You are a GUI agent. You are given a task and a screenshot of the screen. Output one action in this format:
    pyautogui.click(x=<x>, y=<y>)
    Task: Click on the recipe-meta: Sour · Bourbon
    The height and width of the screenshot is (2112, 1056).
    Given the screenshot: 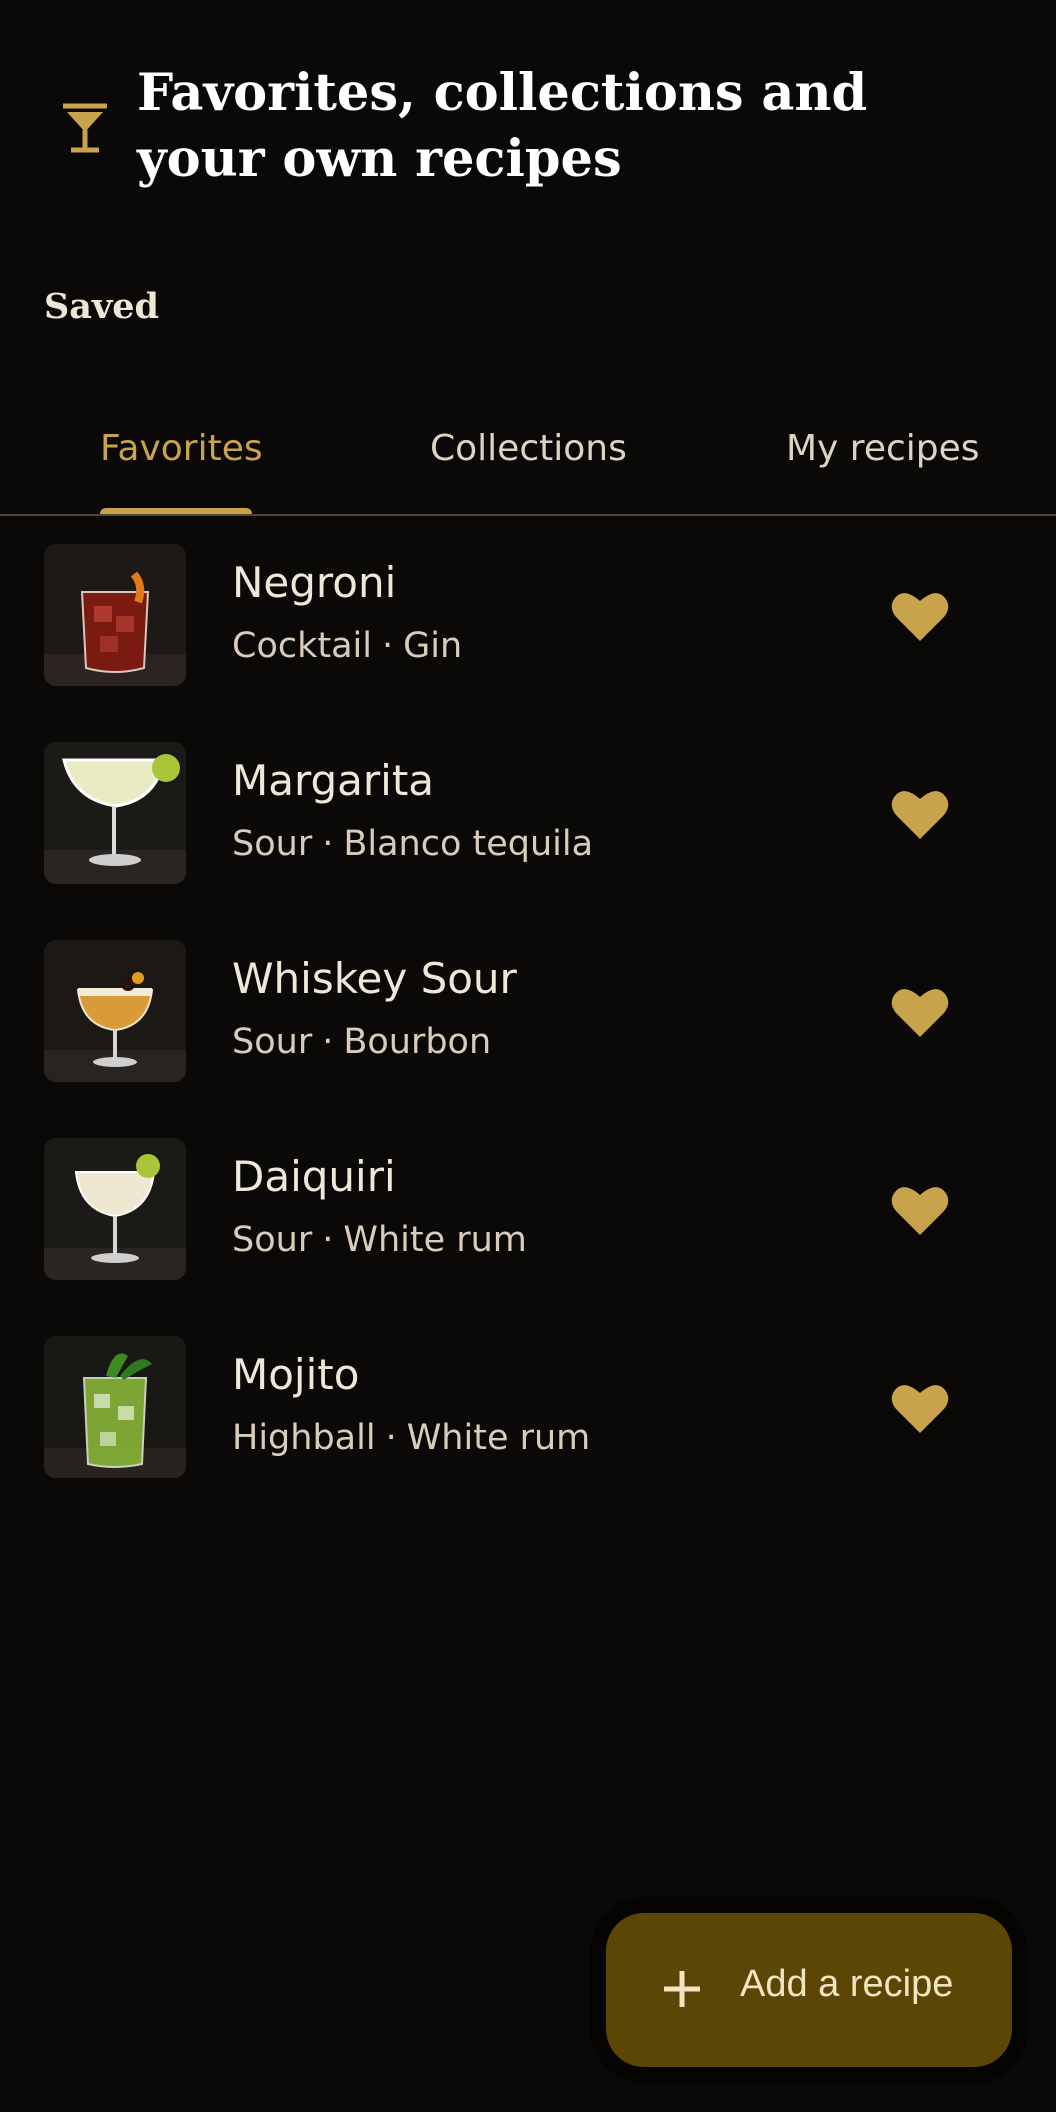 What is the action you would take?
    pyautogui.click(x=361, y=1042)
    